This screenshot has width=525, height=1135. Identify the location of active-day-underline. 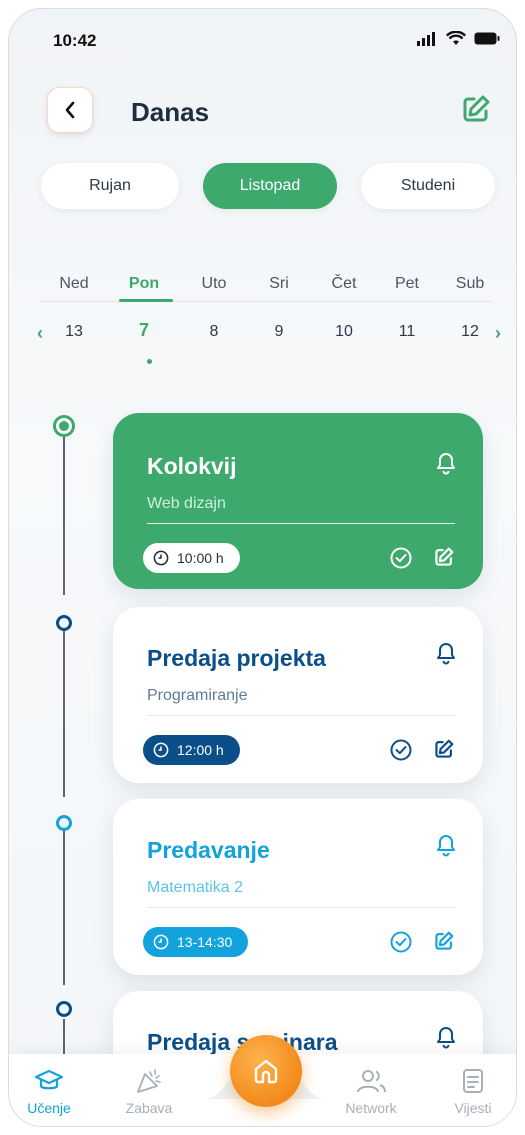
(146, 300).